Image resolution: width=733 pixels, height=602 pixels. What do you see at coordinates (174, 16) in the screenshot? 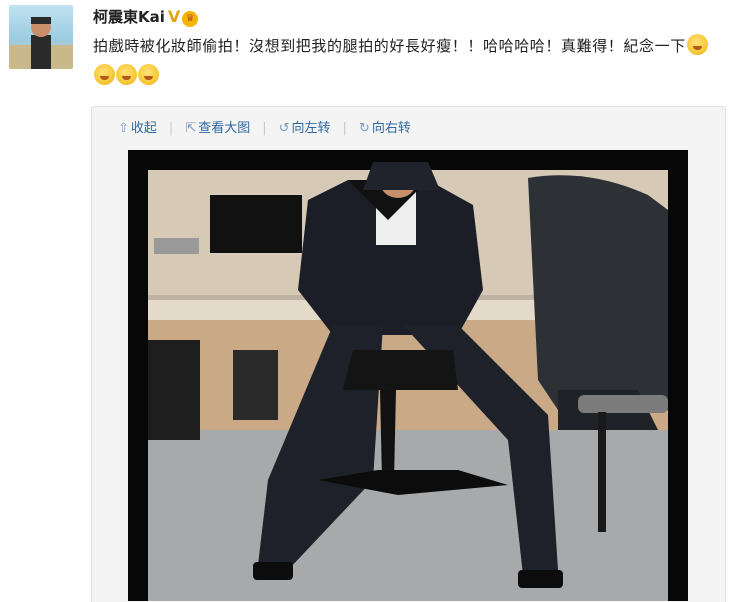
I see `verified-badge-icon: V` at bounding box center [174, 16].